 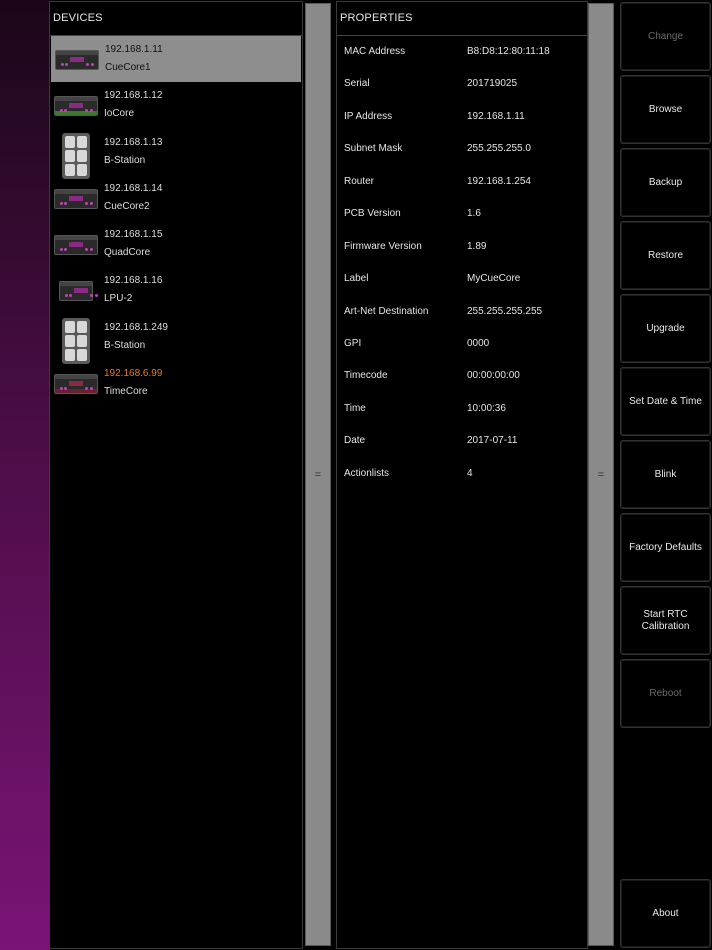 What do you see at coordinates (176, 59) in the screenshot?
I see `device-item: 192.168.1.11 CueCore1` at bounding box center [176, 59].